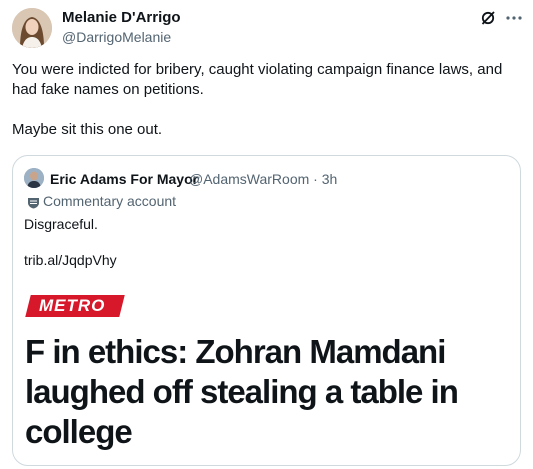  Describe the element at coordinates (110, 201) in the screenshot. I see `commentary-account-label: Commentary account` at that location.